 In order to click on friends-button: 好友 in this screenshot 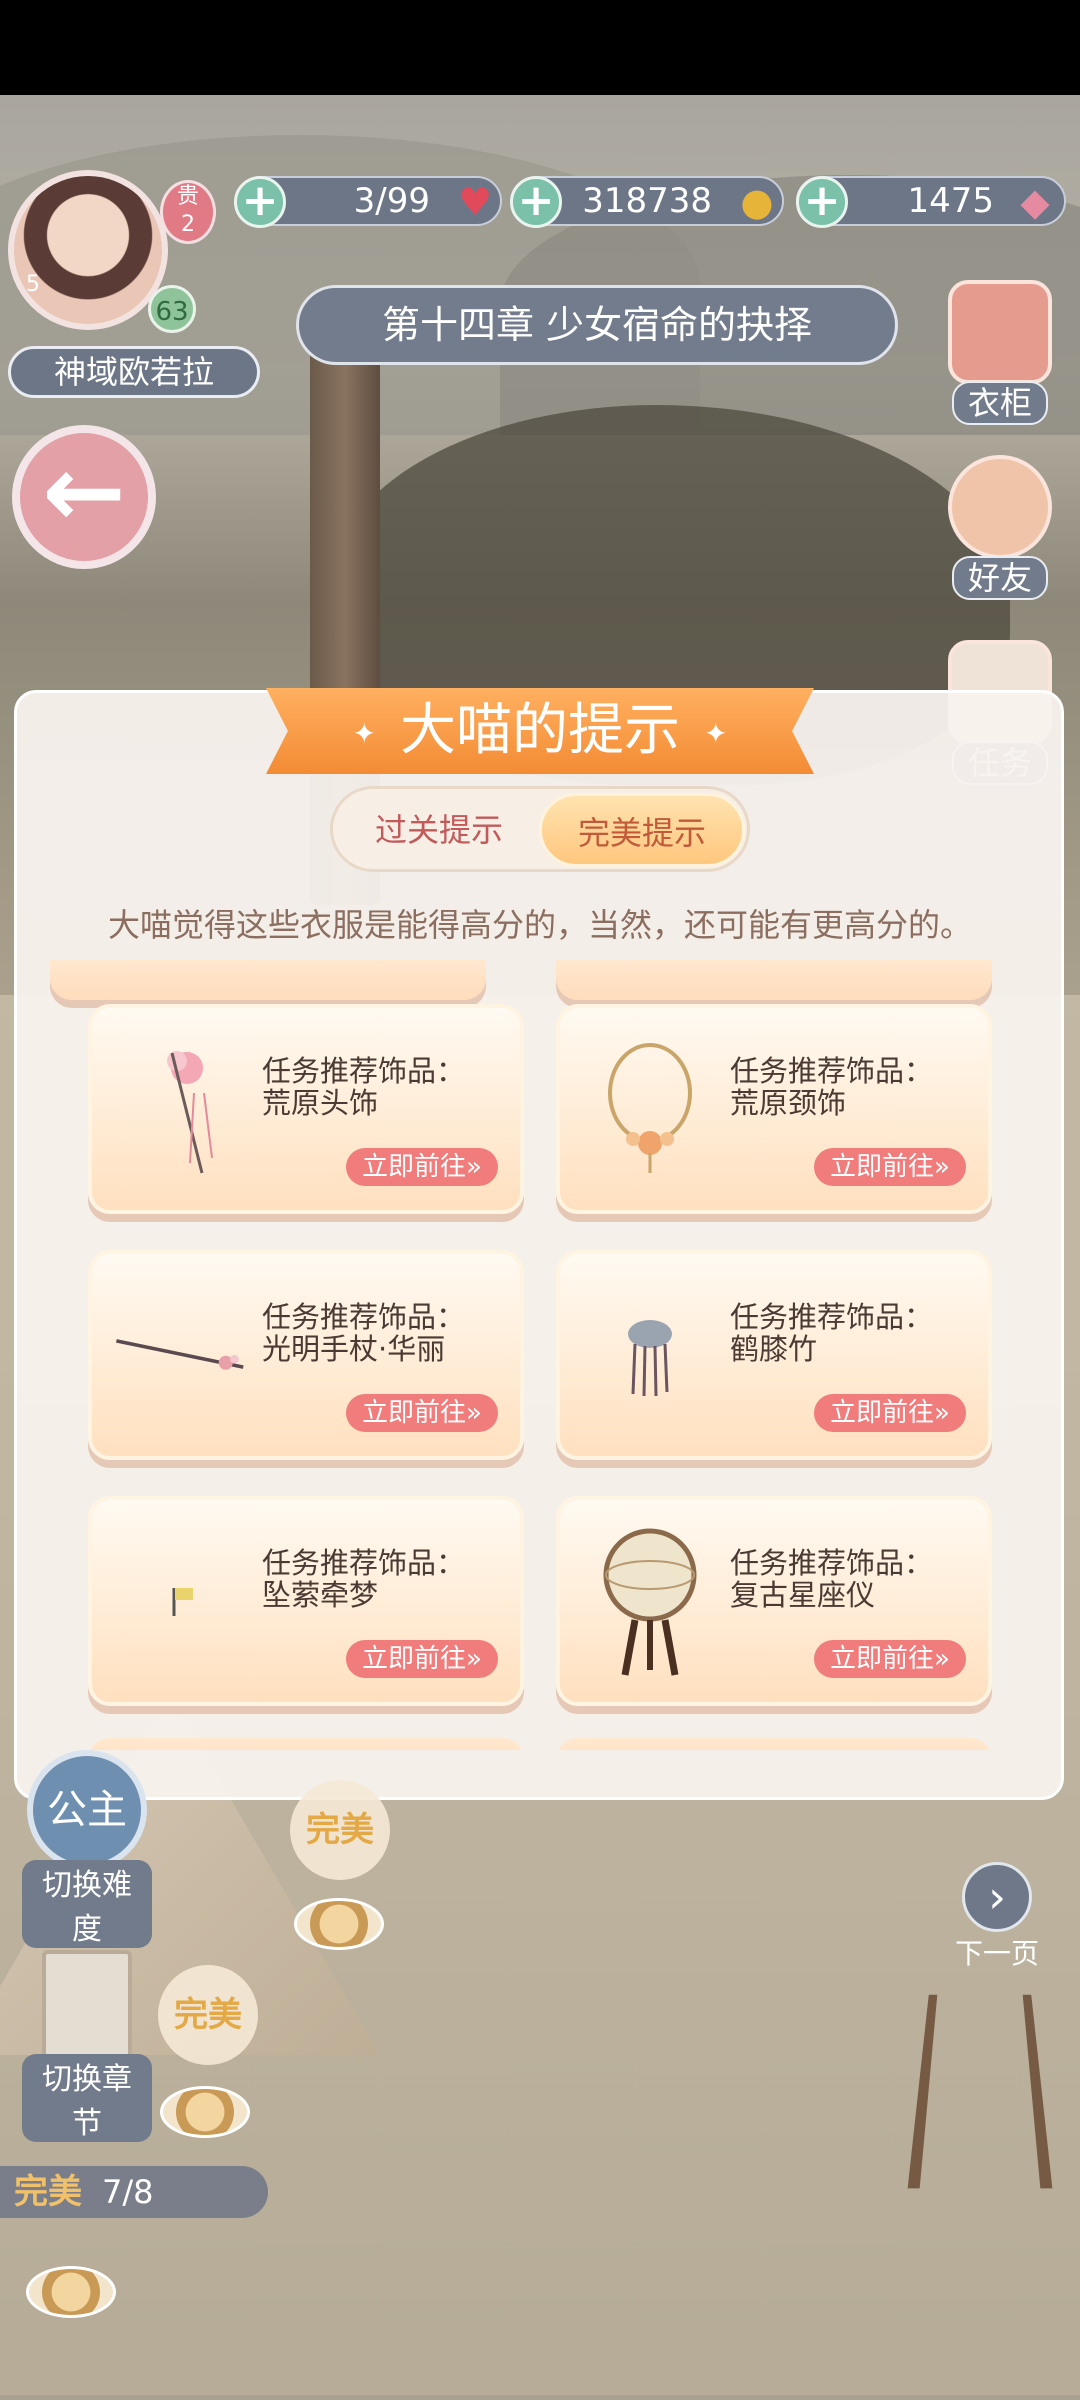, I will do `click(1000, 527)`.